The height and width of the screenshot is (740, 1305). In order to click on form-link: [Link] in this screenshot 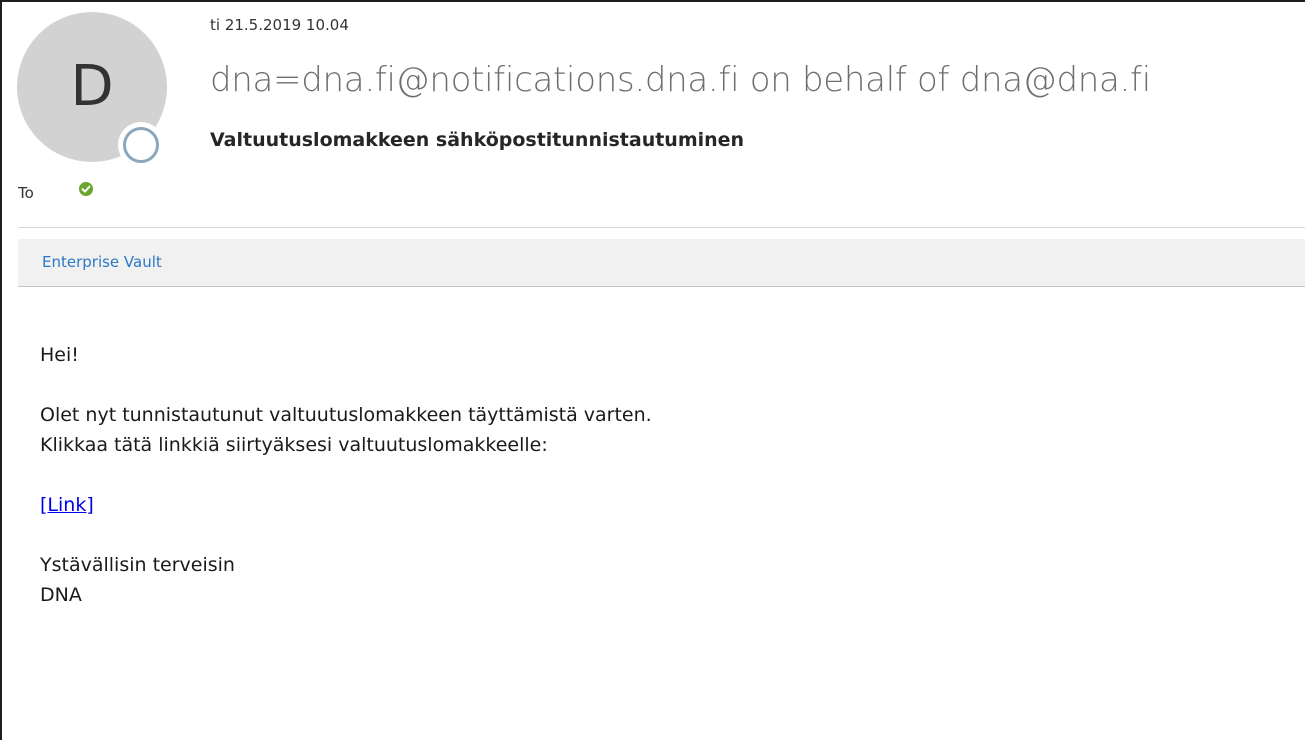, I will do `click(67, 505)`.